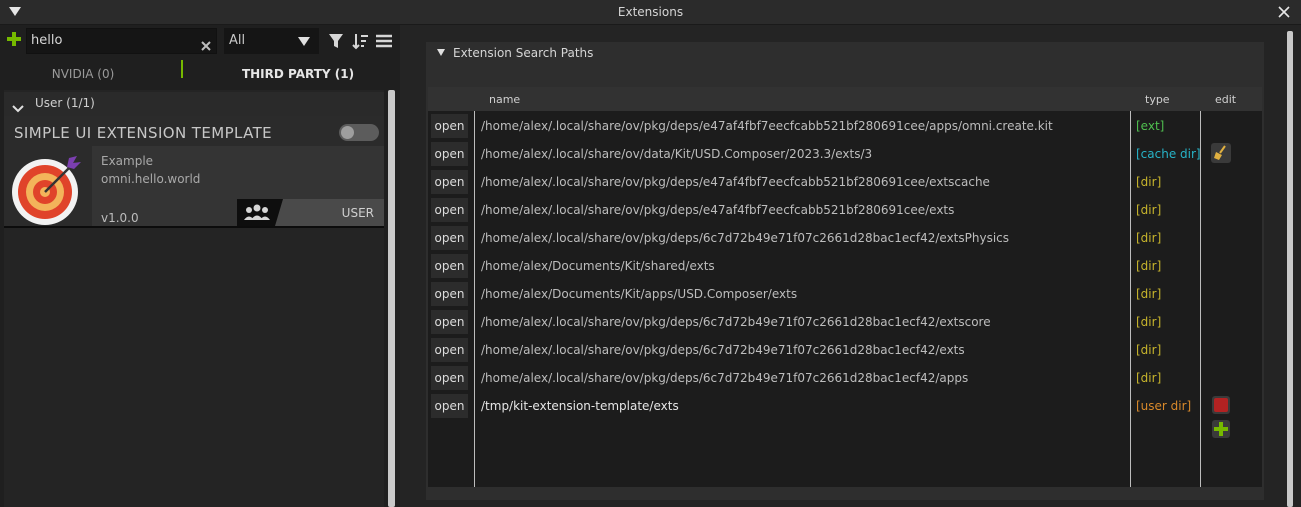  I want to click on community-icon, so click(260, 212).